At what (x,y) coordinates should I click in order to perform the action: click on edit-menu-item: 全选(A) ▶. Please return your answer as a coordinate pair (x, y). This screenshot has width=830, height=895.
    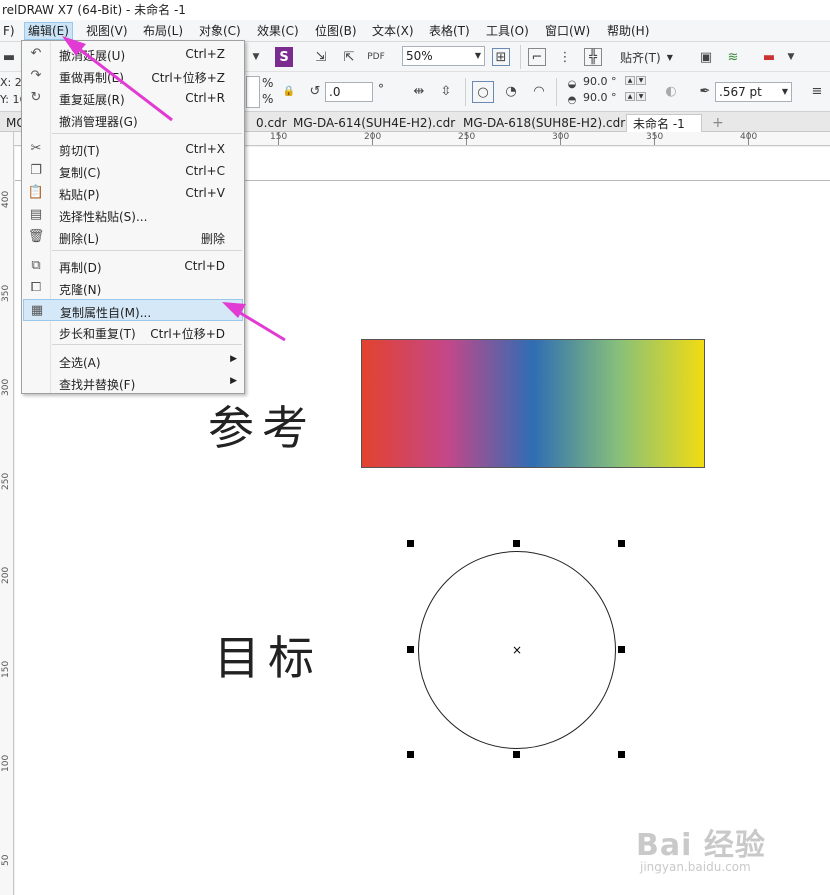
    Looking at the image, I should click on (133, 361).